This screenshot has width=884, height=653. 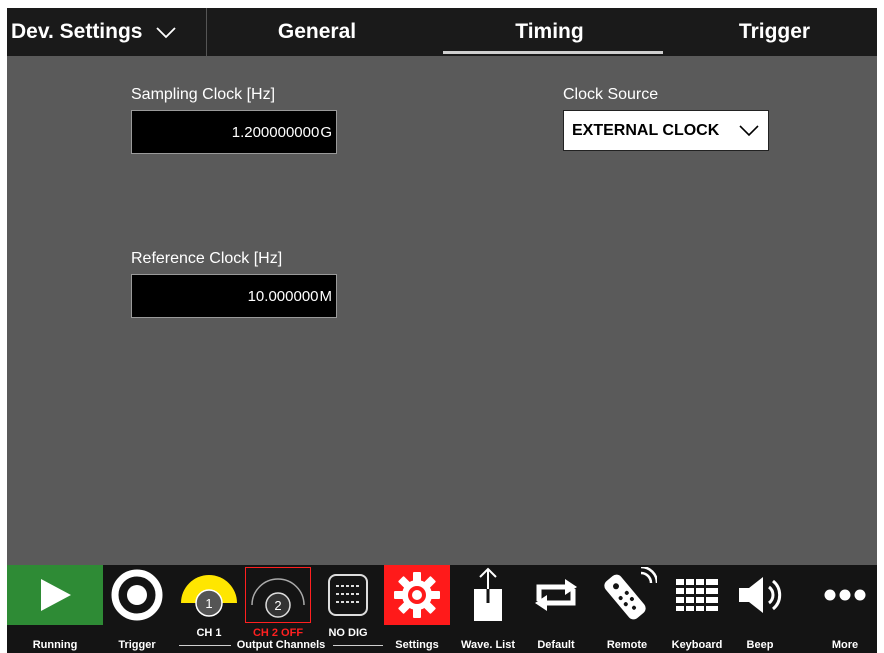 I want to click on ch2-label: CH 2 OFF, so click(x=278, y=633).